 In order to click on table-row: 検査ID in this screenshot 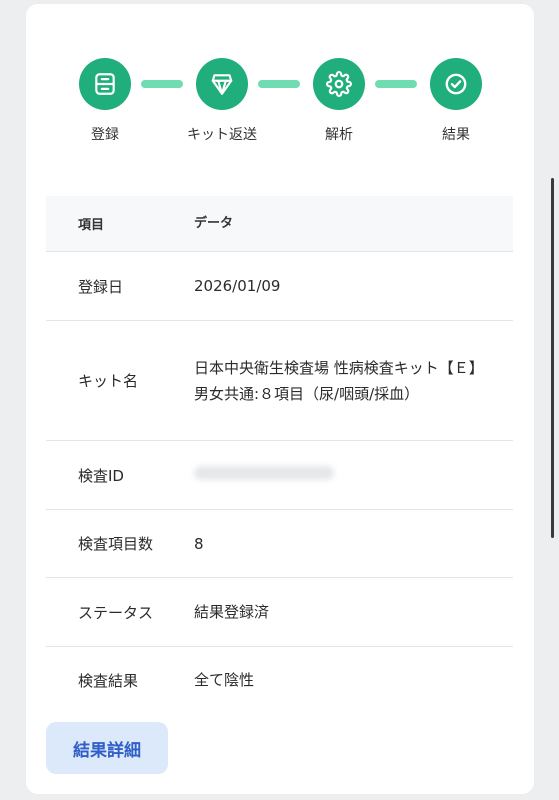, I will do `click(279, 475)`.